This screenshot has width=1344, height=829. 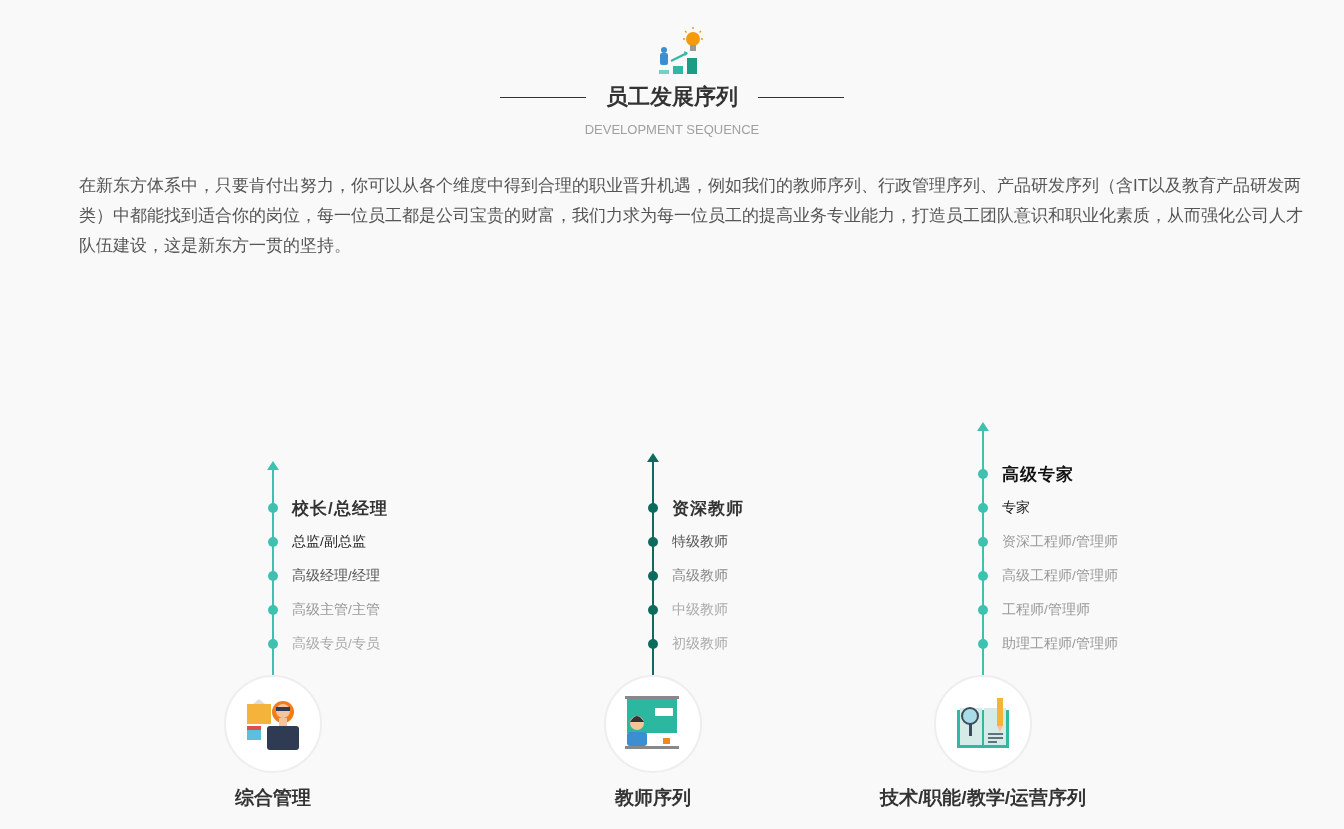 I want to click on teacher-drawing, so click(x=653, y=724).